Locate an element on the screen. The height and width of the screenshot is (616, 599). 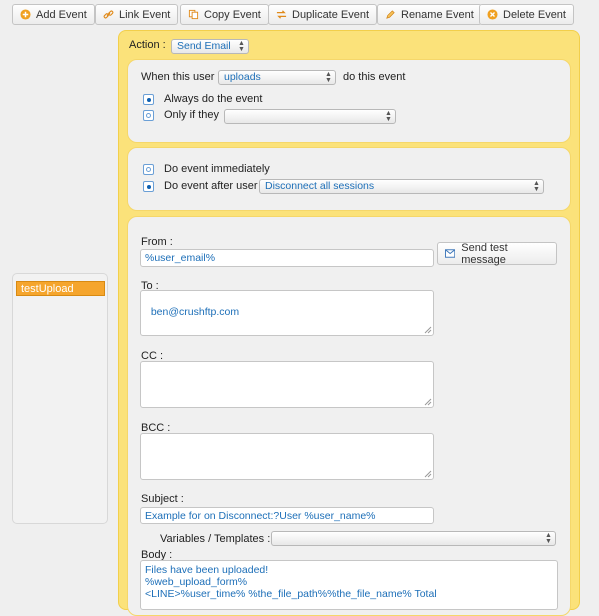
action-label: Action : is located at coordinates (147, 45).